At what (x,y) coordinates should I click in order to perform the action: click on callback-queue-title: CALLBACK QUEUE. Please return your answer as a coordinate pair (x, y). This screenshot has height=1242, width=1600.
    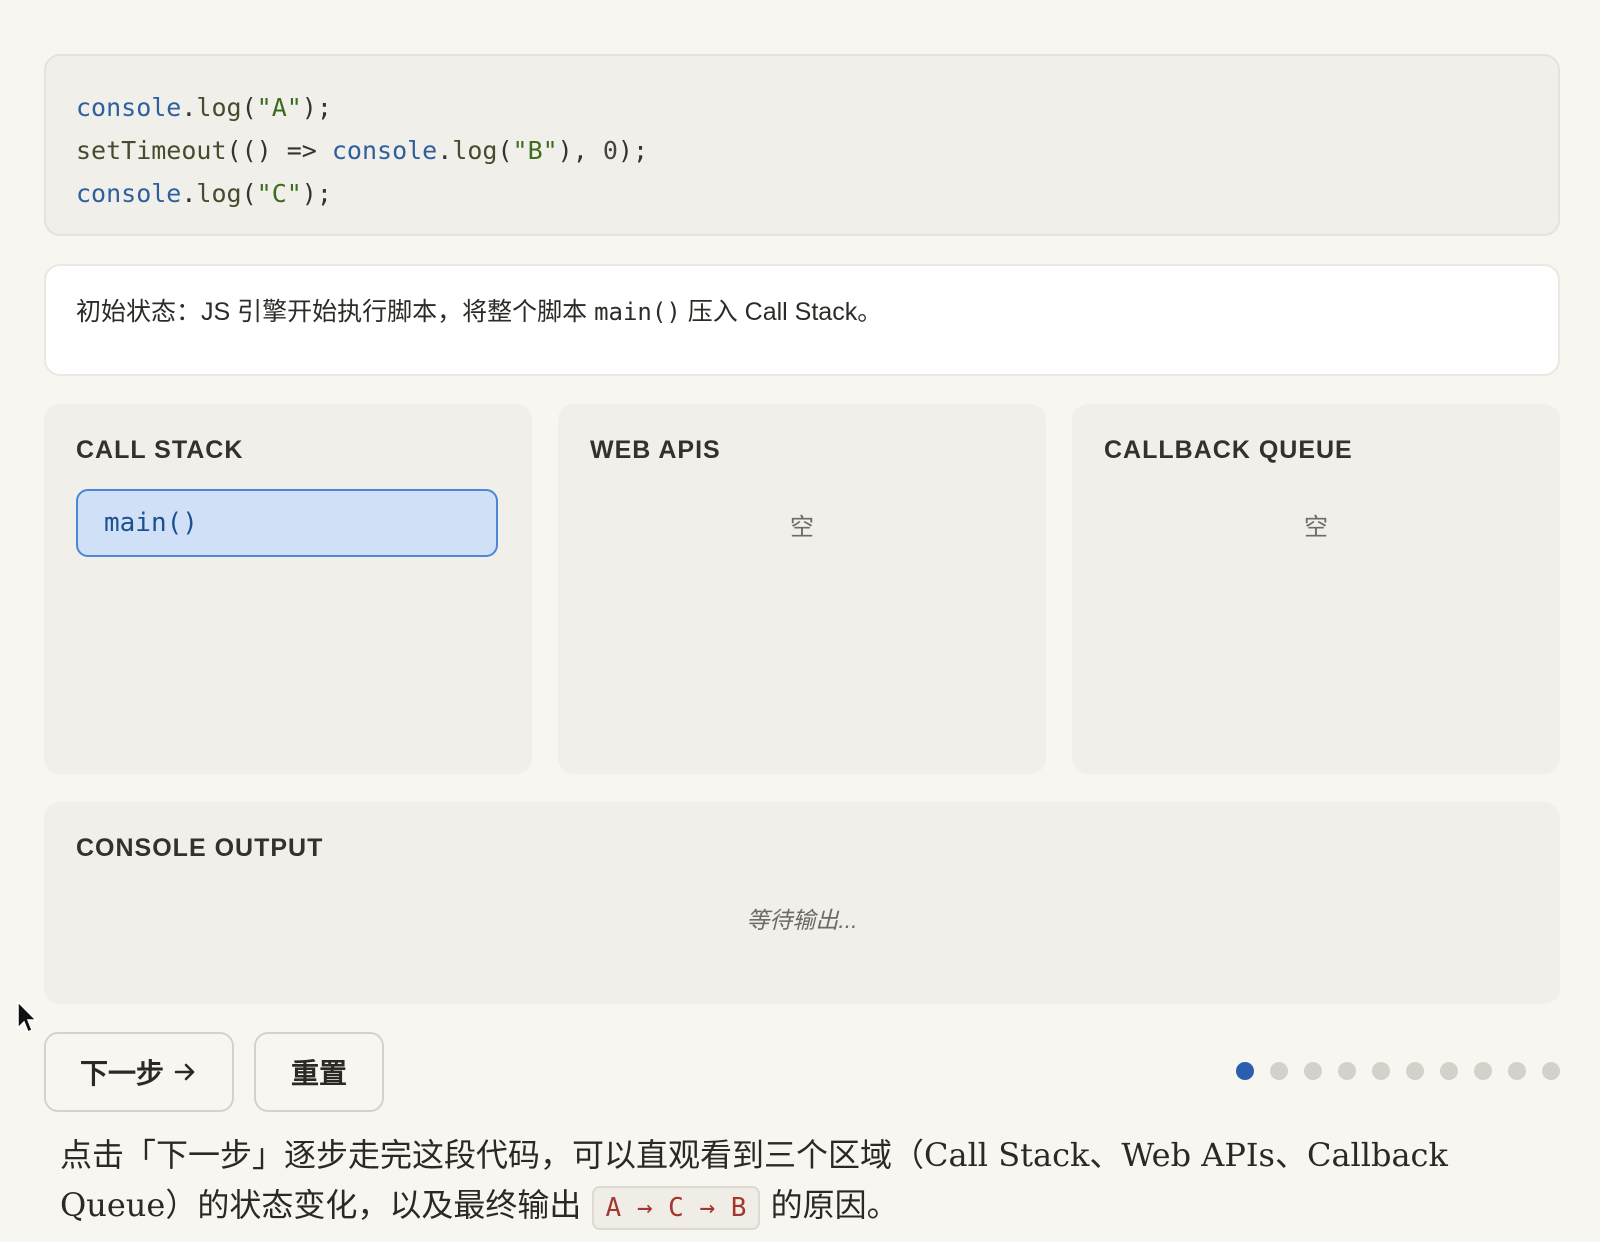
    Looking at the image, I should click on (1228, 450).